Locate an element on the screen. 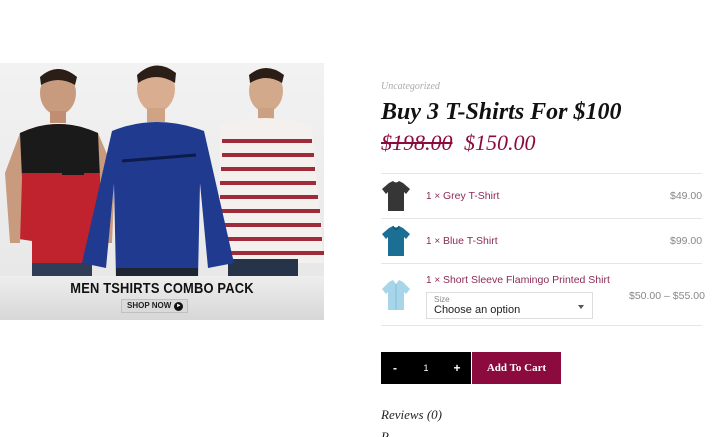 This screenshot has height=437, width=716. product-category-link: Uncategorized is located at coordinates (410, 86).